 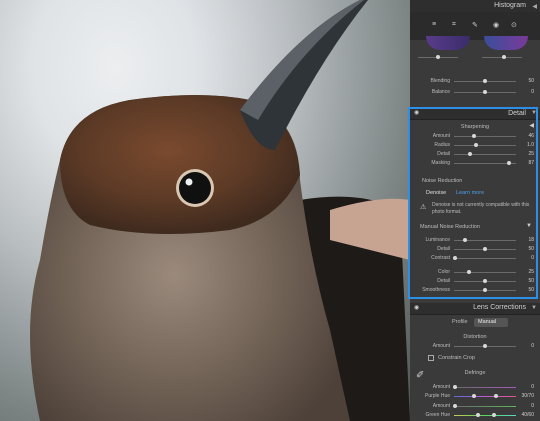 What do you see at coordinates (470, 193) in the screenshot?
I see `learn-more-link: Learn more` at bounding box center [470, 193].